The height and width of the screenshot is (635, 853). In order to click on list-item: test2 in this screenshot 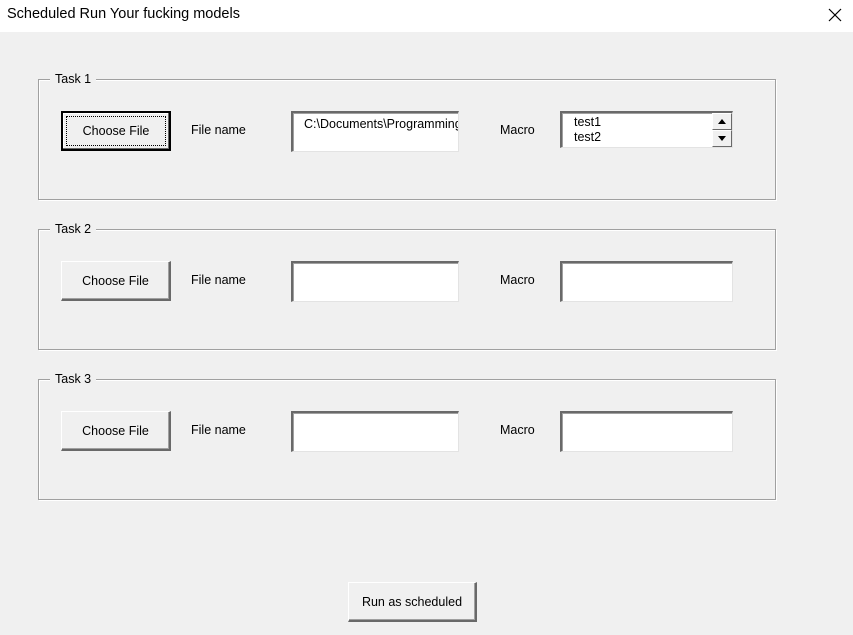, I will do `click(587, 137)`.